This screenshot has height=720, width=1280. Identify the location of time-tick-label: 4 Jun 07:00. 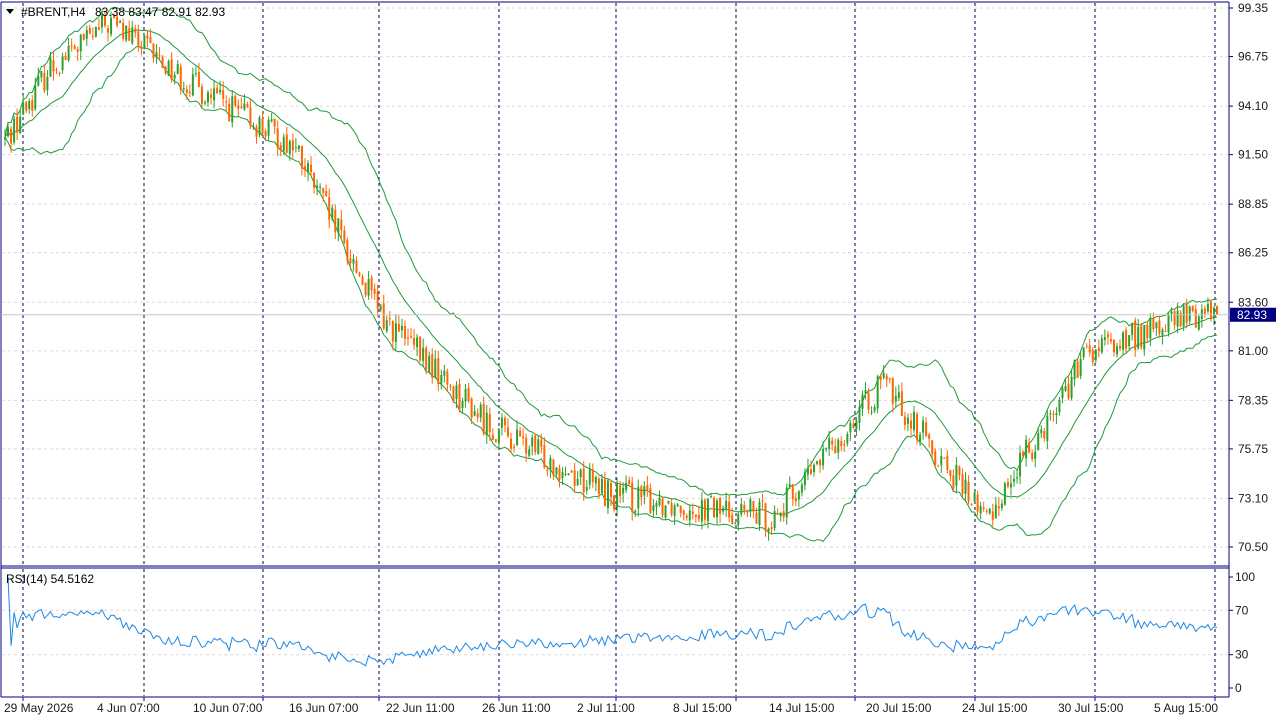
(128, 708).